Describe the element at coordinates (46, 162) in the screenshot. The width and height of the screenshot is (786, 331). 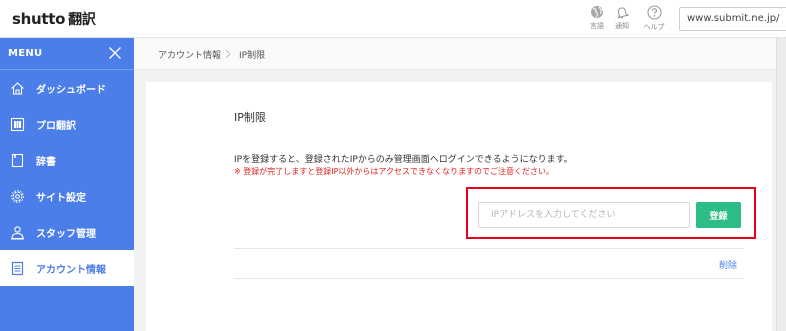
I see `sidebar-item-label: 辞書` at that location.